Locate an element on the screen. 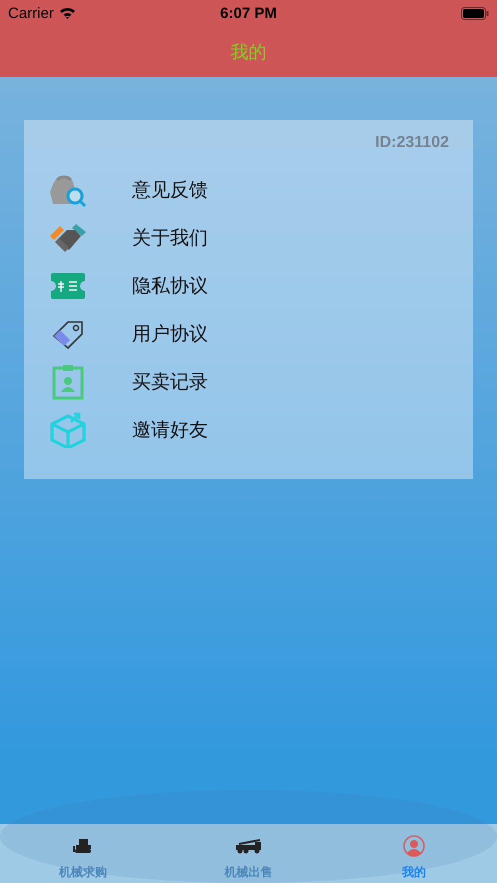 The height and width of the screenshot is (883, 497). wifi-icon is located at coordinates (67, 13).